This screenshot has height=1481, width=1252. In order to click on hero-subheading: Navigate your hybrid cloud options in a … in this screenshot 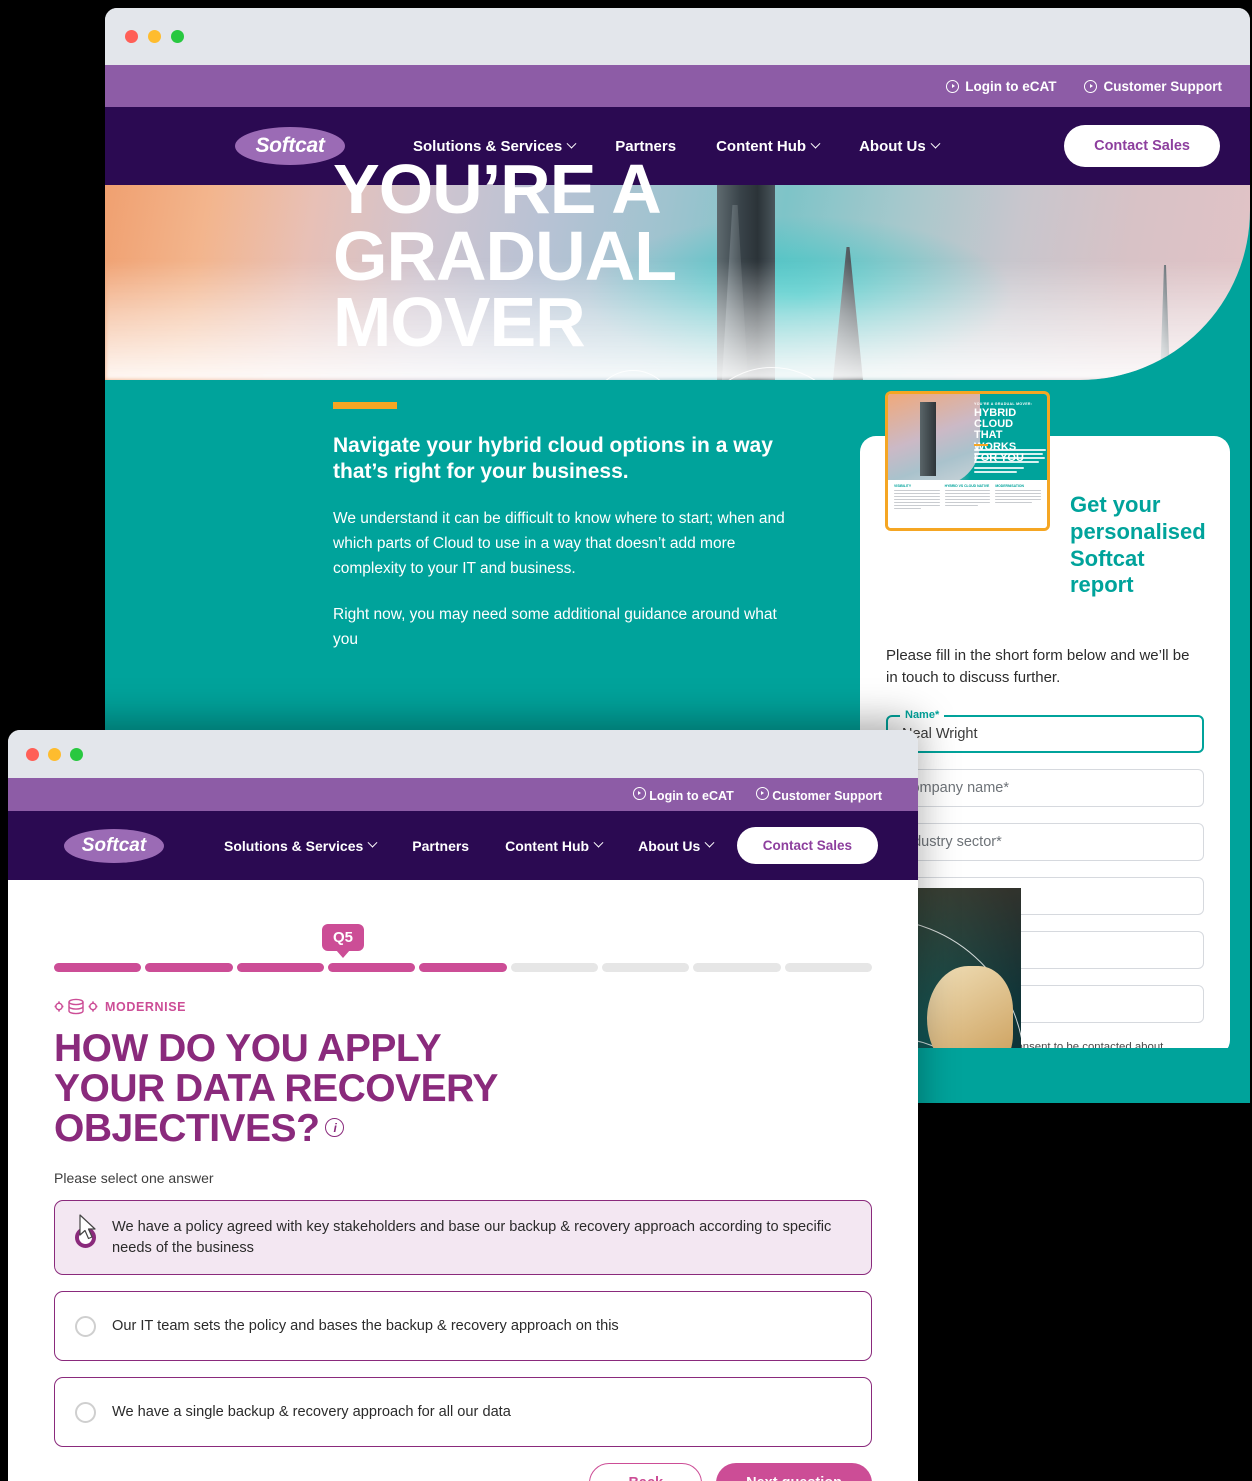, I will do `click(553, 458)`.